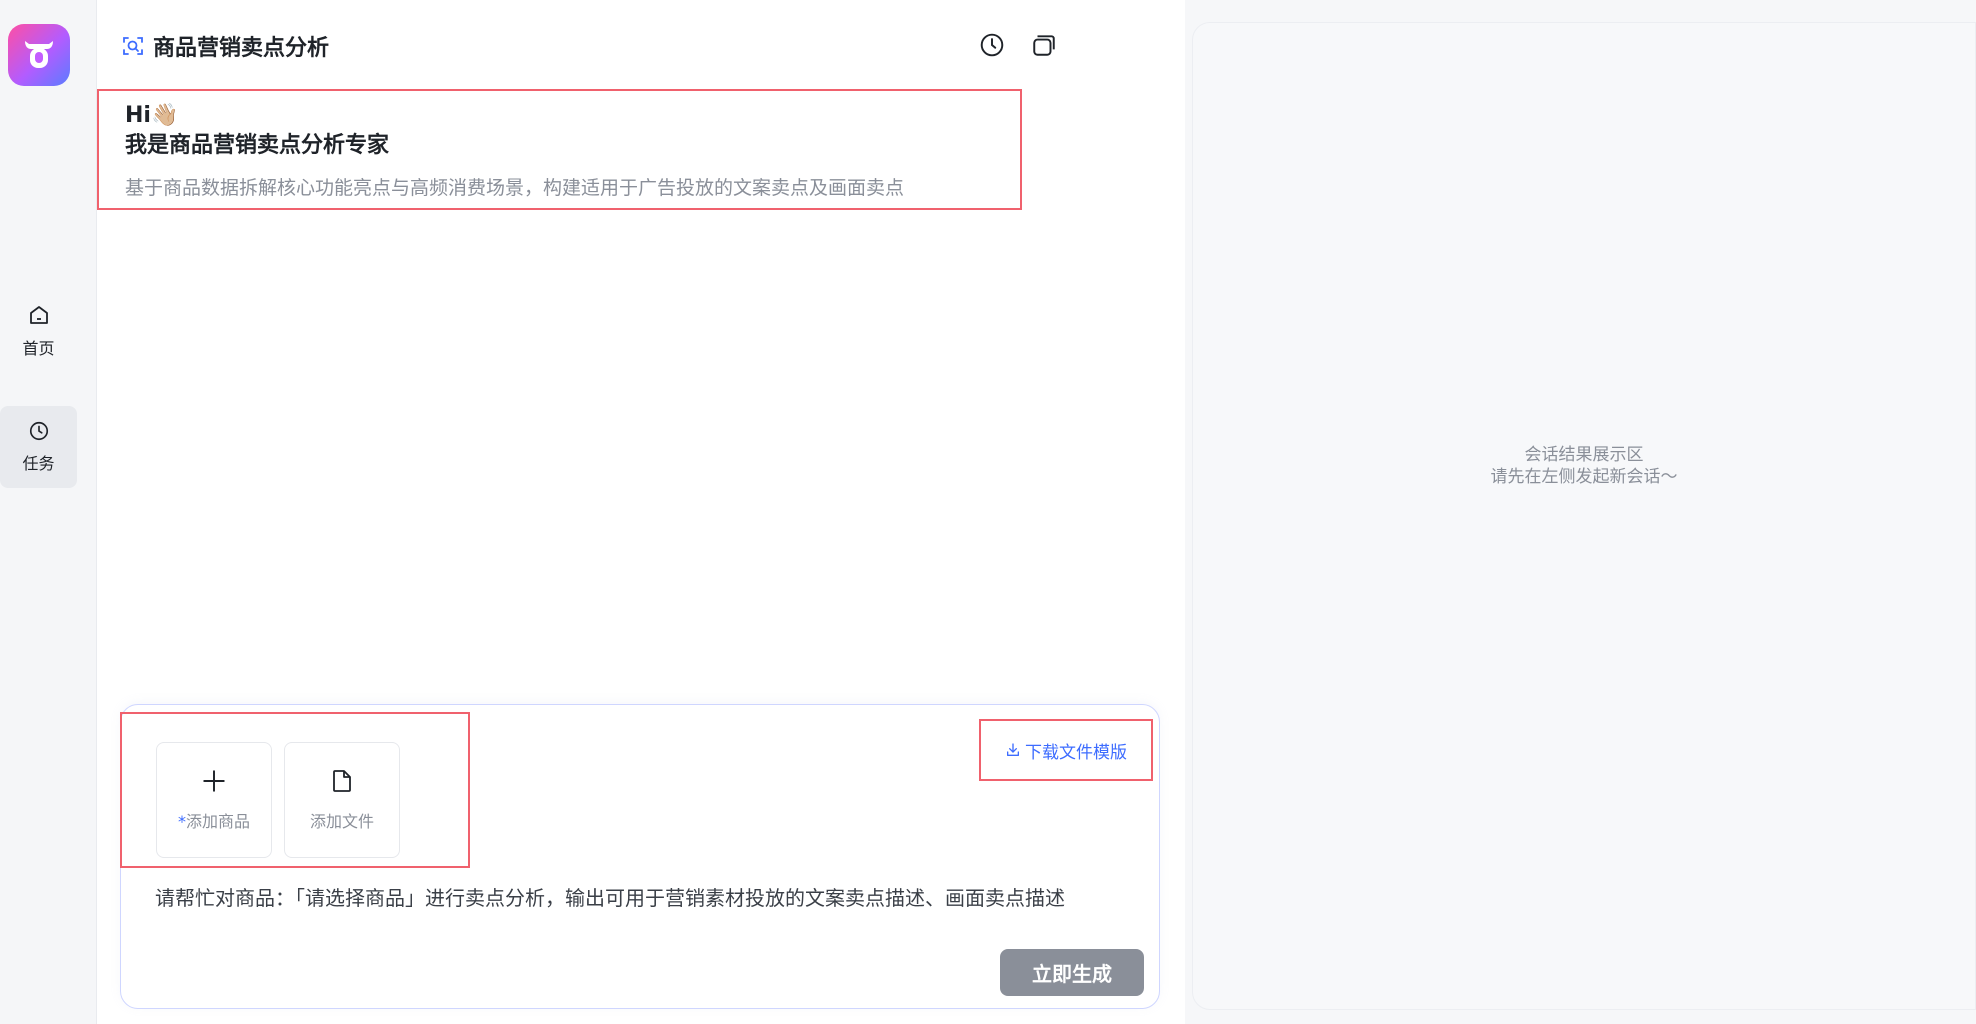 The image size is (1976, 1024). What do you see at coordinates (38, 331) in the screenshot?
I see `nav-home: 首页` at bounding box center [38, 331].